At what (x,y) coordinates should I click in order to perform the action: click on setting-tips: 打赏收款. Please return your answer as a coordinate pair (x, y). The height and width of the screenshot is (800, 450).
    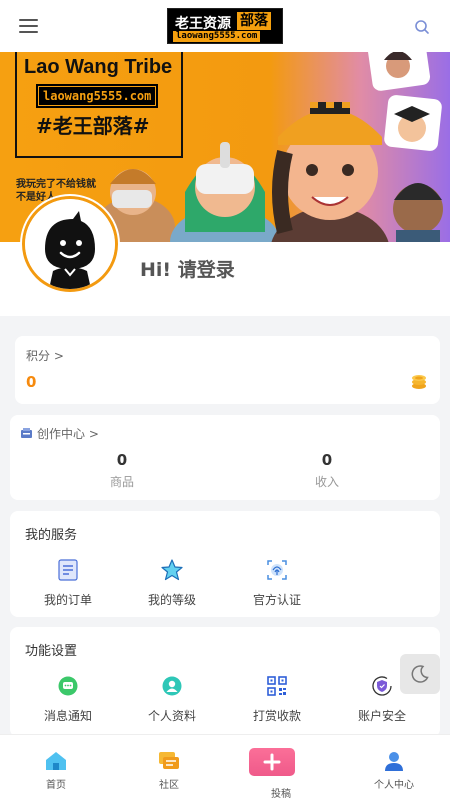
    Looking at the image, I should click on (277, 698).